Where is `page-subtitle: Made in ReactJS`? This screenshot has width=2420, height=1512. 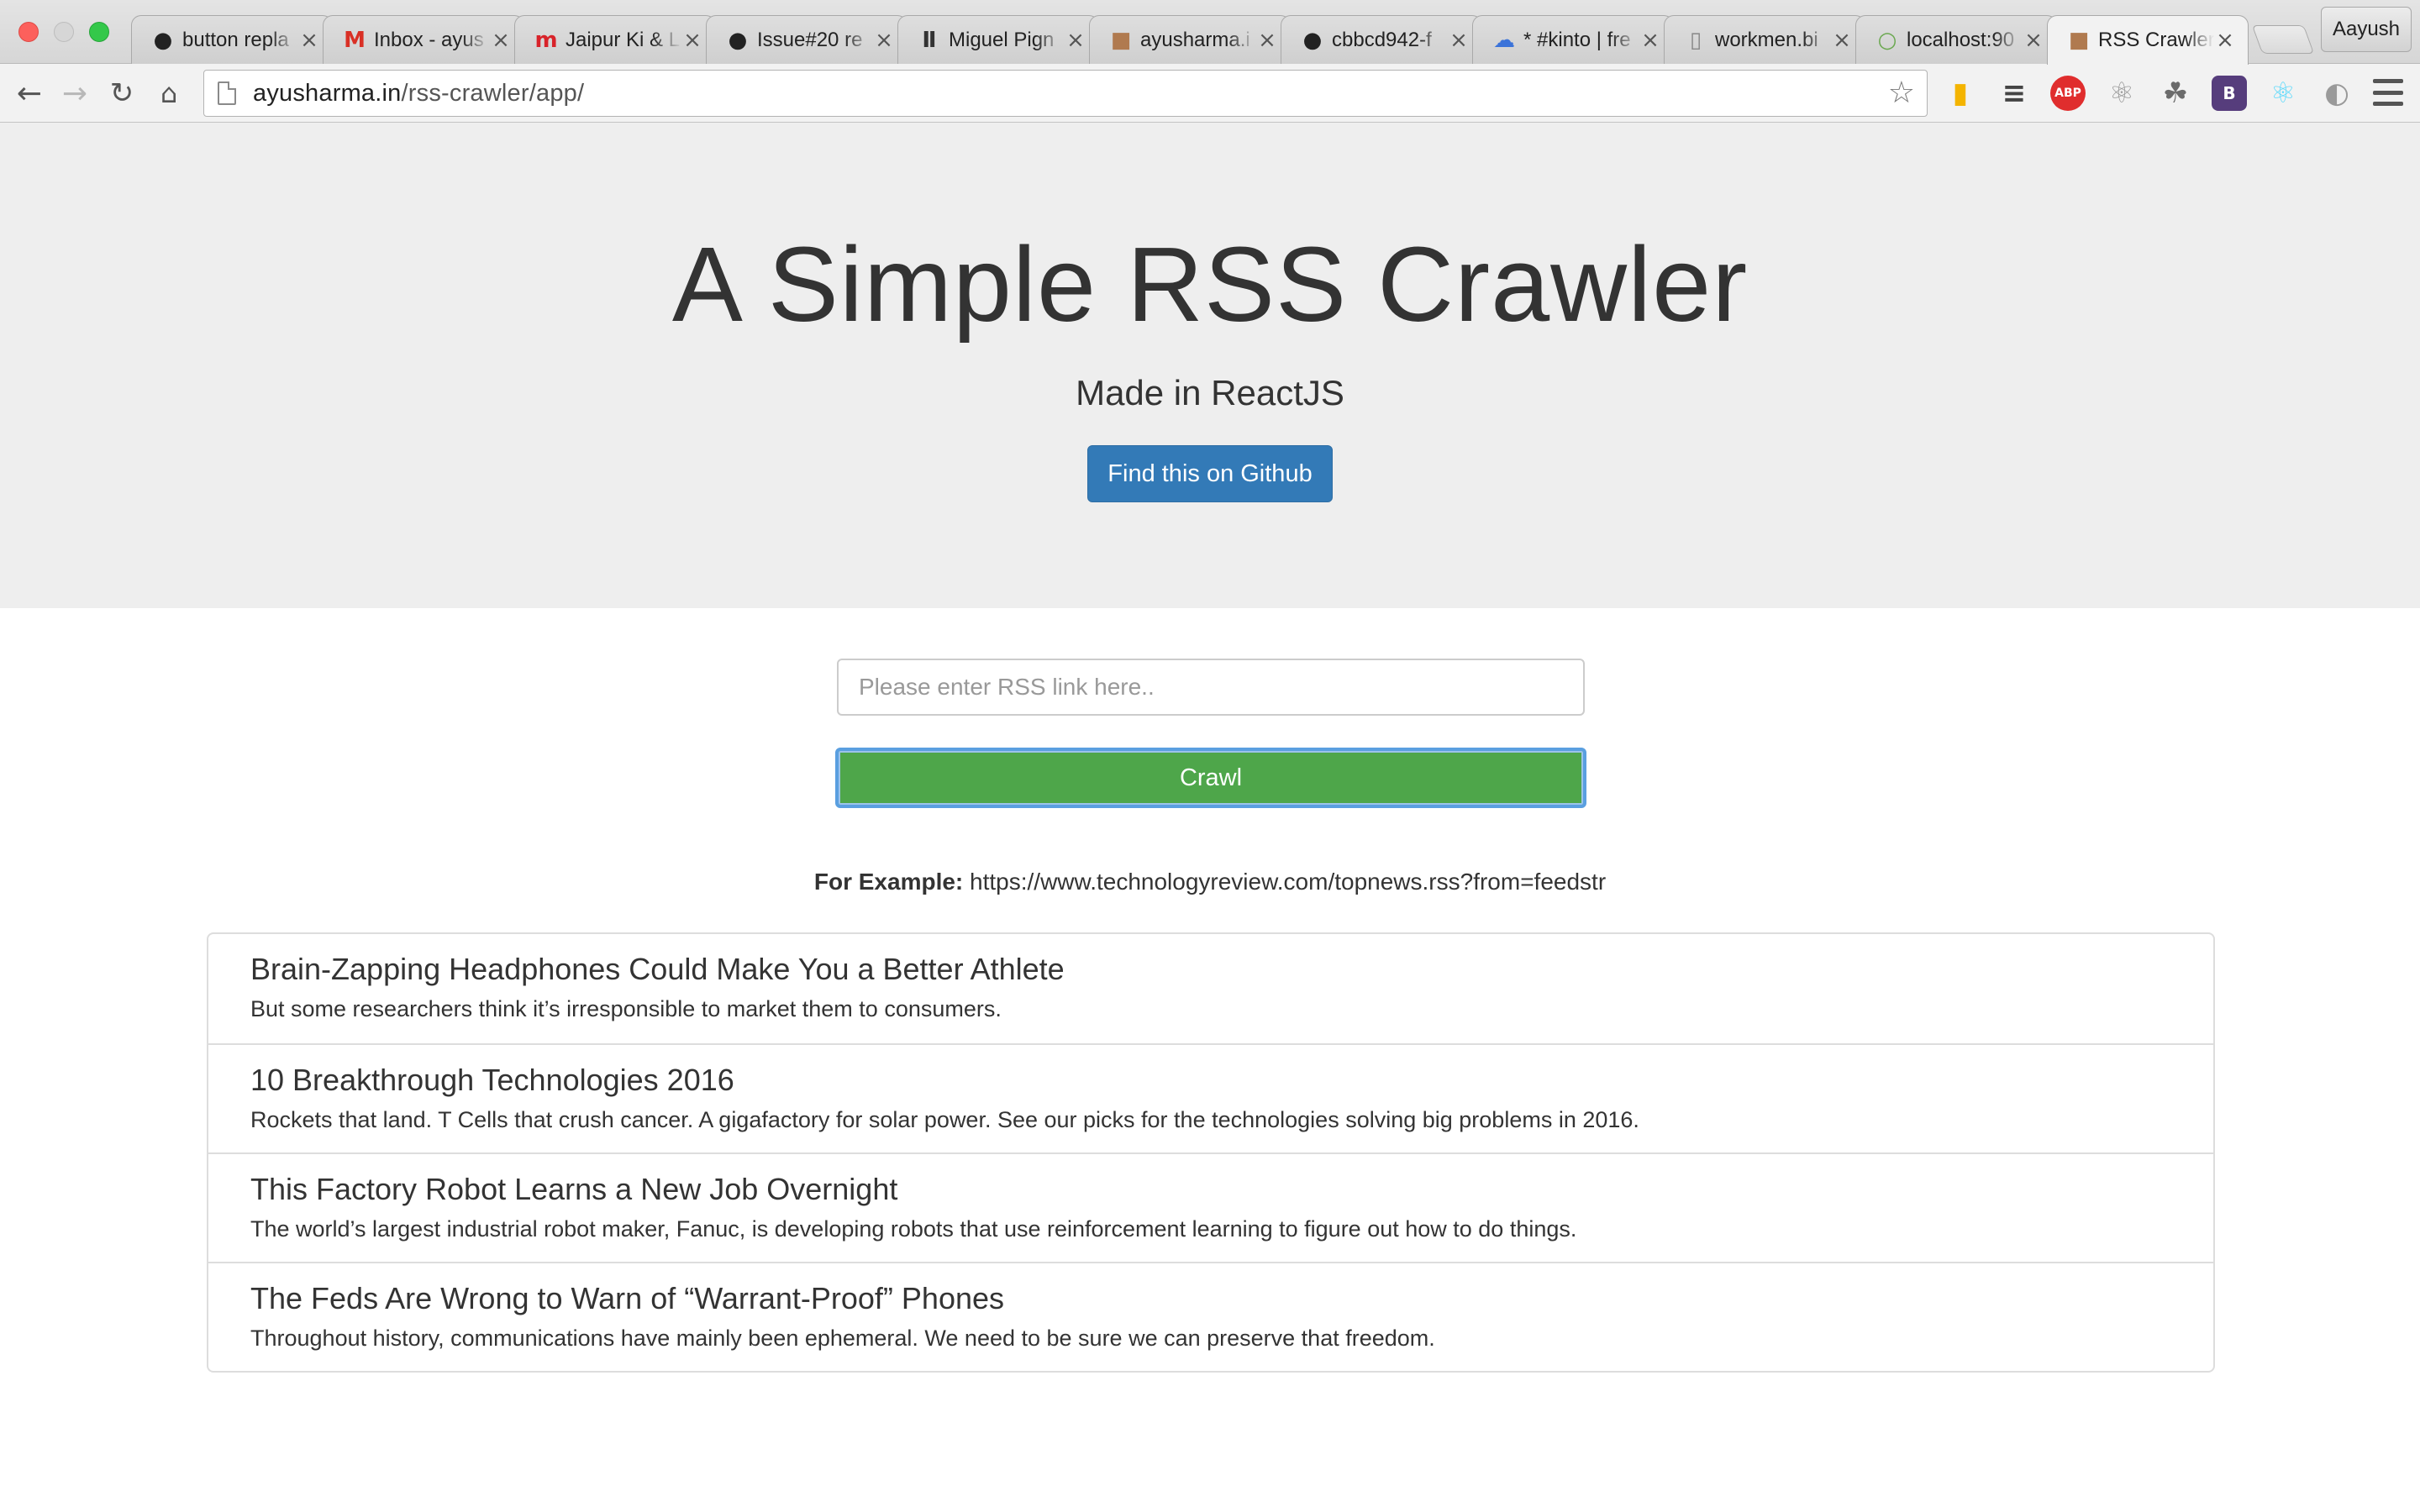
page-subtitle: Made in ReactJS is located at coordinates (1210, 392).